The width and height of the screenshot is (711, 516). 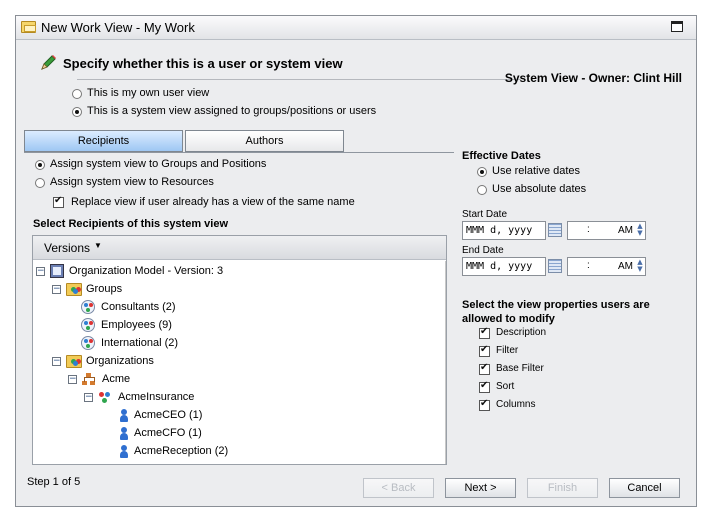 What do you see at coordinates (40, 183) in the screenshot?
I see `radio-assign-resources` at bounding box center [40, 183].